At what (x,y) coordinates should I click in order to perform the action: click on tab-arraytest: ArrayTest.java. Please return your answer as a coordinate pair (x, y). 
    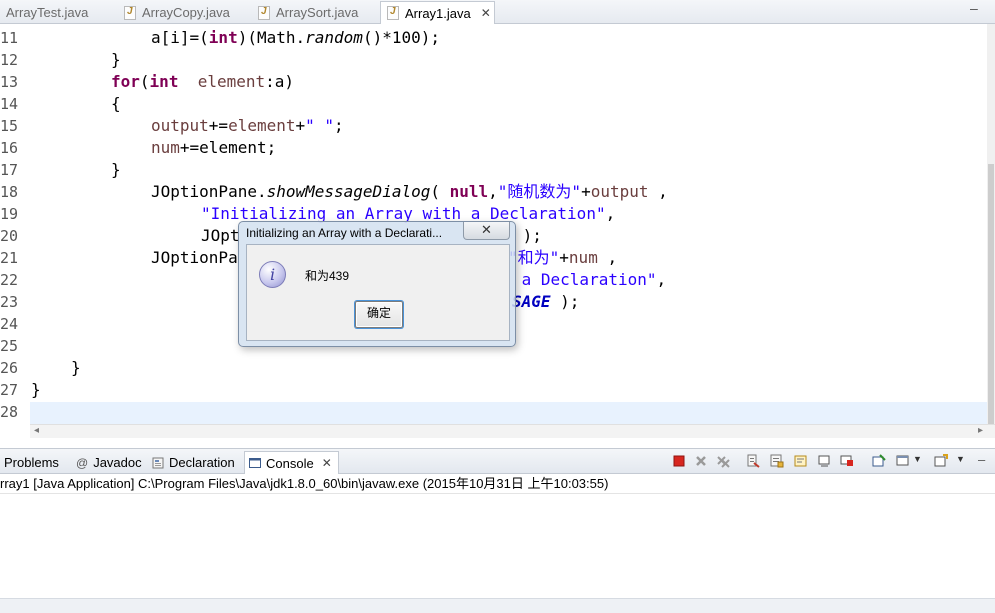
    Looking at the image, I should click on (59, 12).